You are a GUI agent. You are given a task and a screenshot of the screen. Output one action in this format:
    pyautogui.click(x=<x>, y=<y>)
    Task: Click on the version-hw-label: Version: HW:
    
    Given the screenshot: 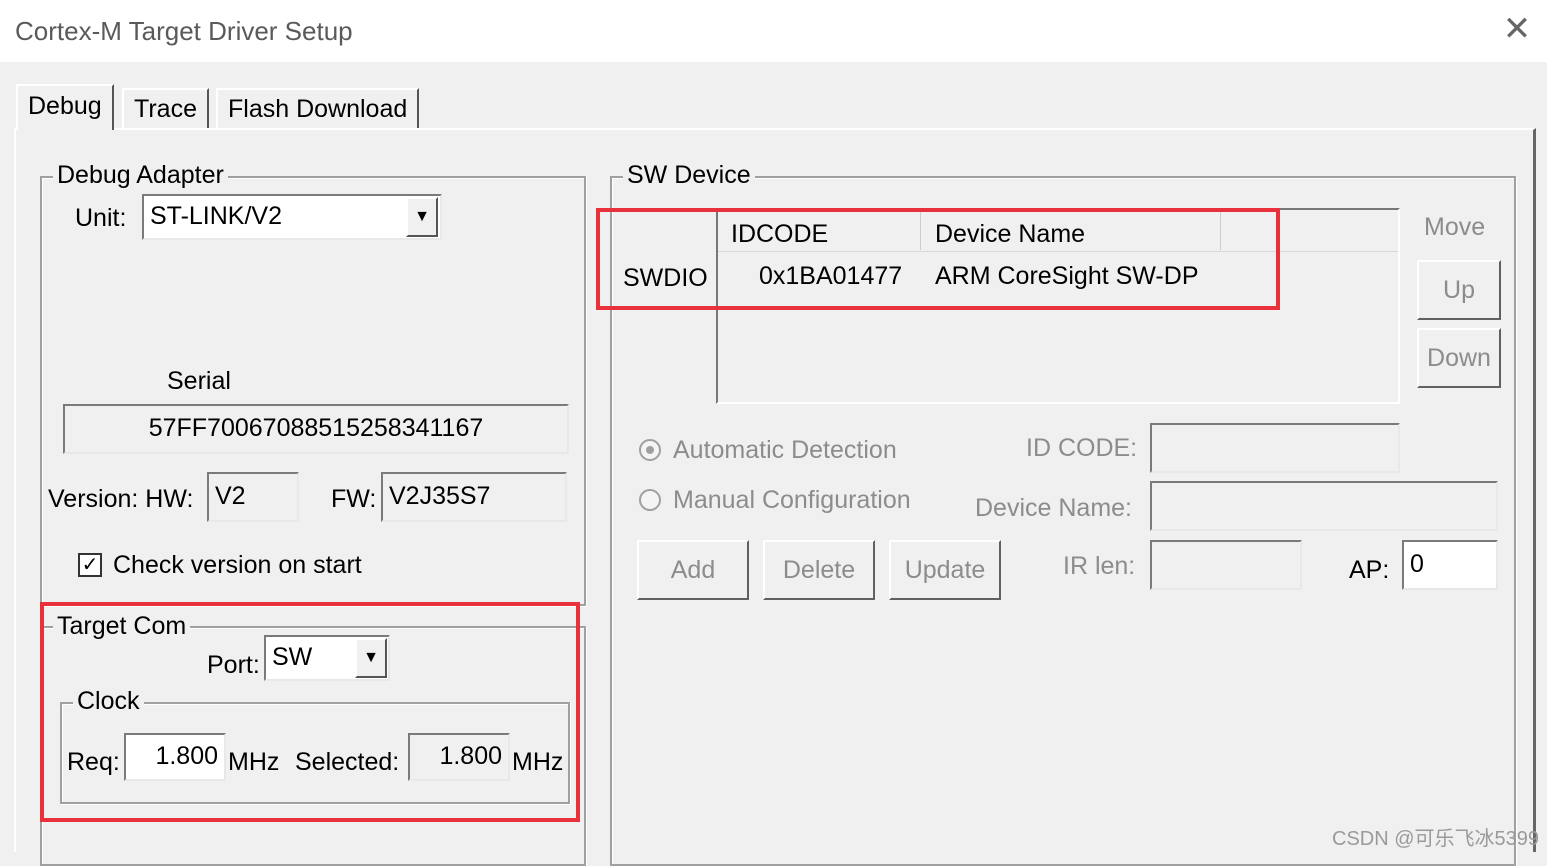 What is the action you would take?
    pyautogui.click(x=121, y=499)
    